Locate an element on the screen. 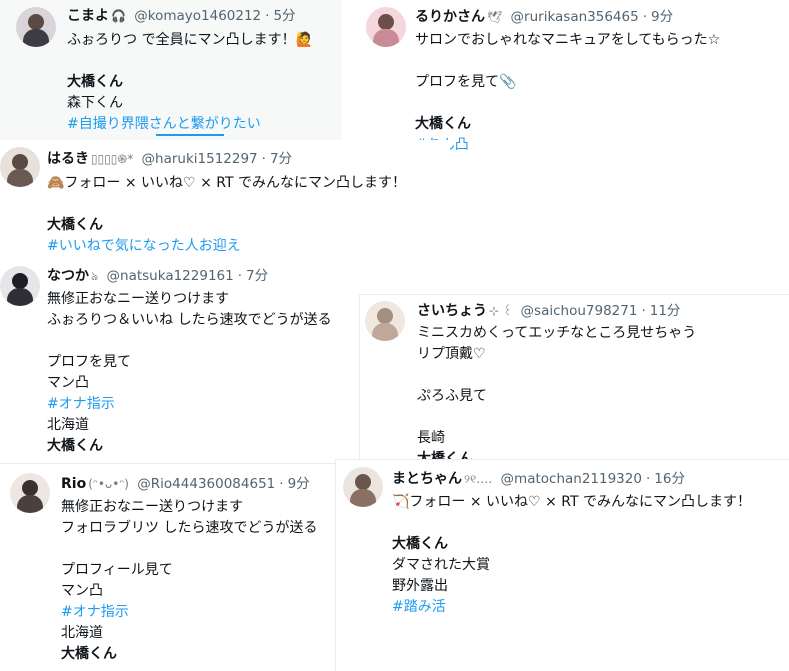  tweet-line: サロンでおしゃれなマニキュアをしてもらった☆ is located at coordinates (568, 40).